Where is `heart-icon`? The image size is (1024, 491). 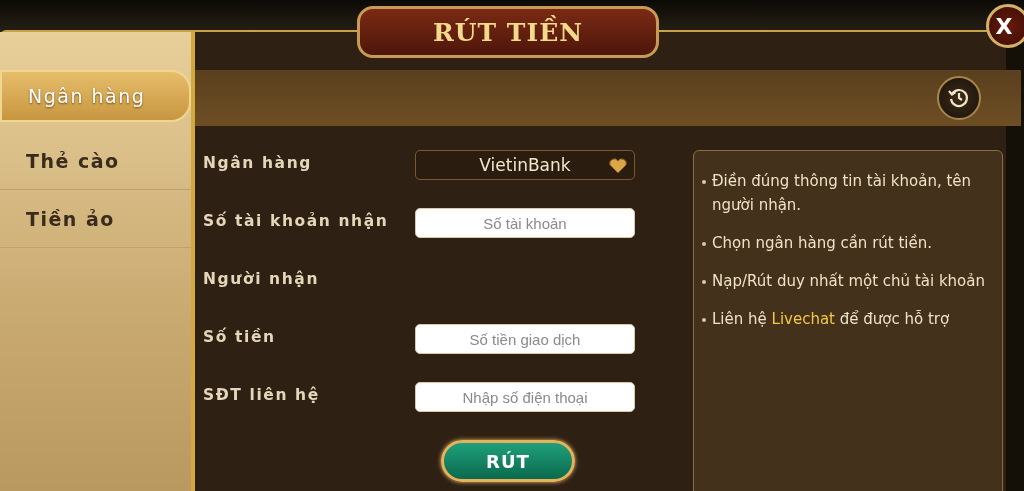 heart-icon is located at coordinates (618, 166).